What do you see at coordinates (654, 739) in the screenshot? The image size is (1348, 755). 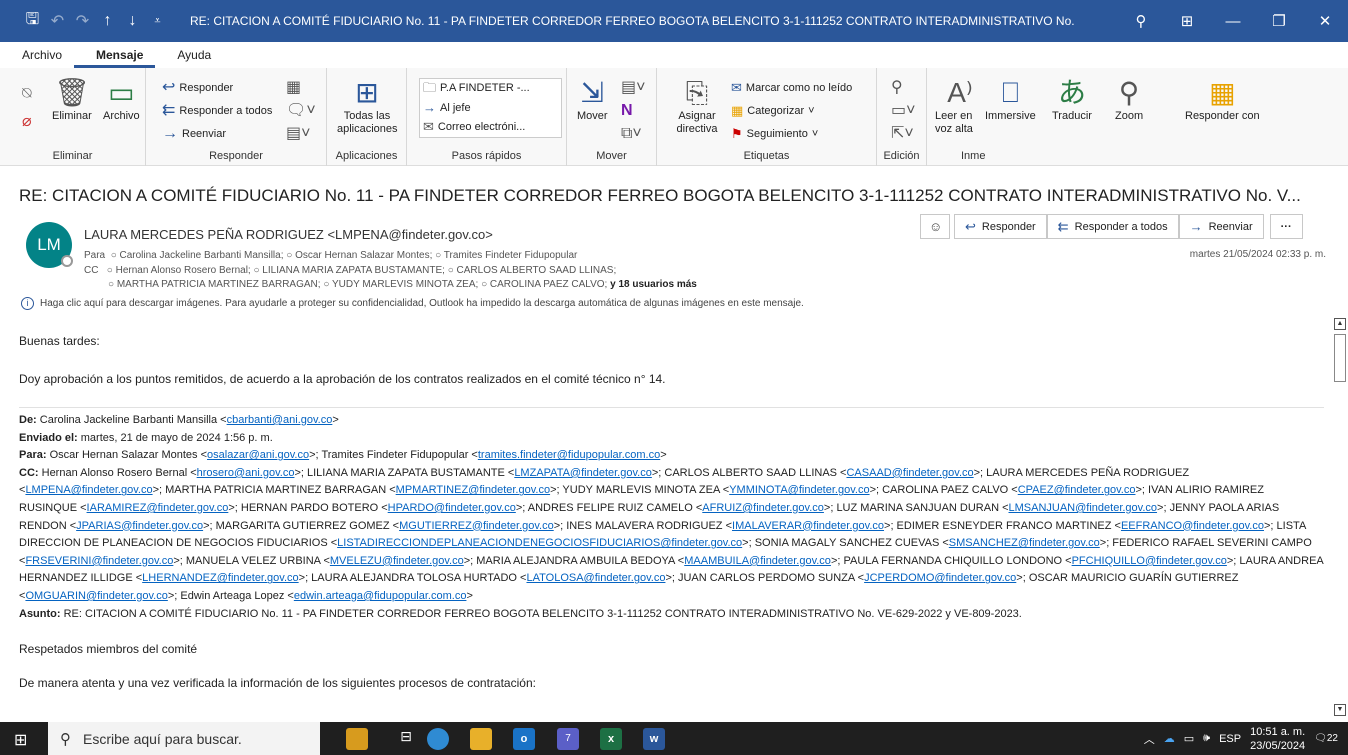 I see `word-app-icon: w` at bounding box center [654, 739].